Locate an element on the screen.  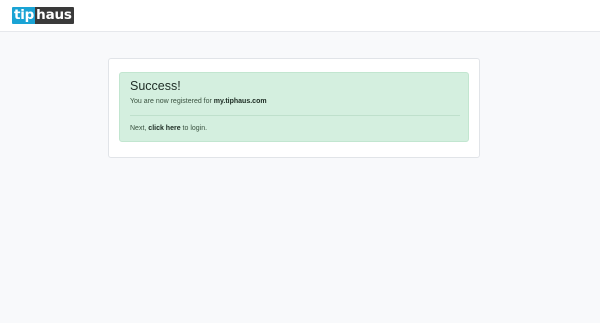
logo-haus: haus is located at coordinates (54, 15).